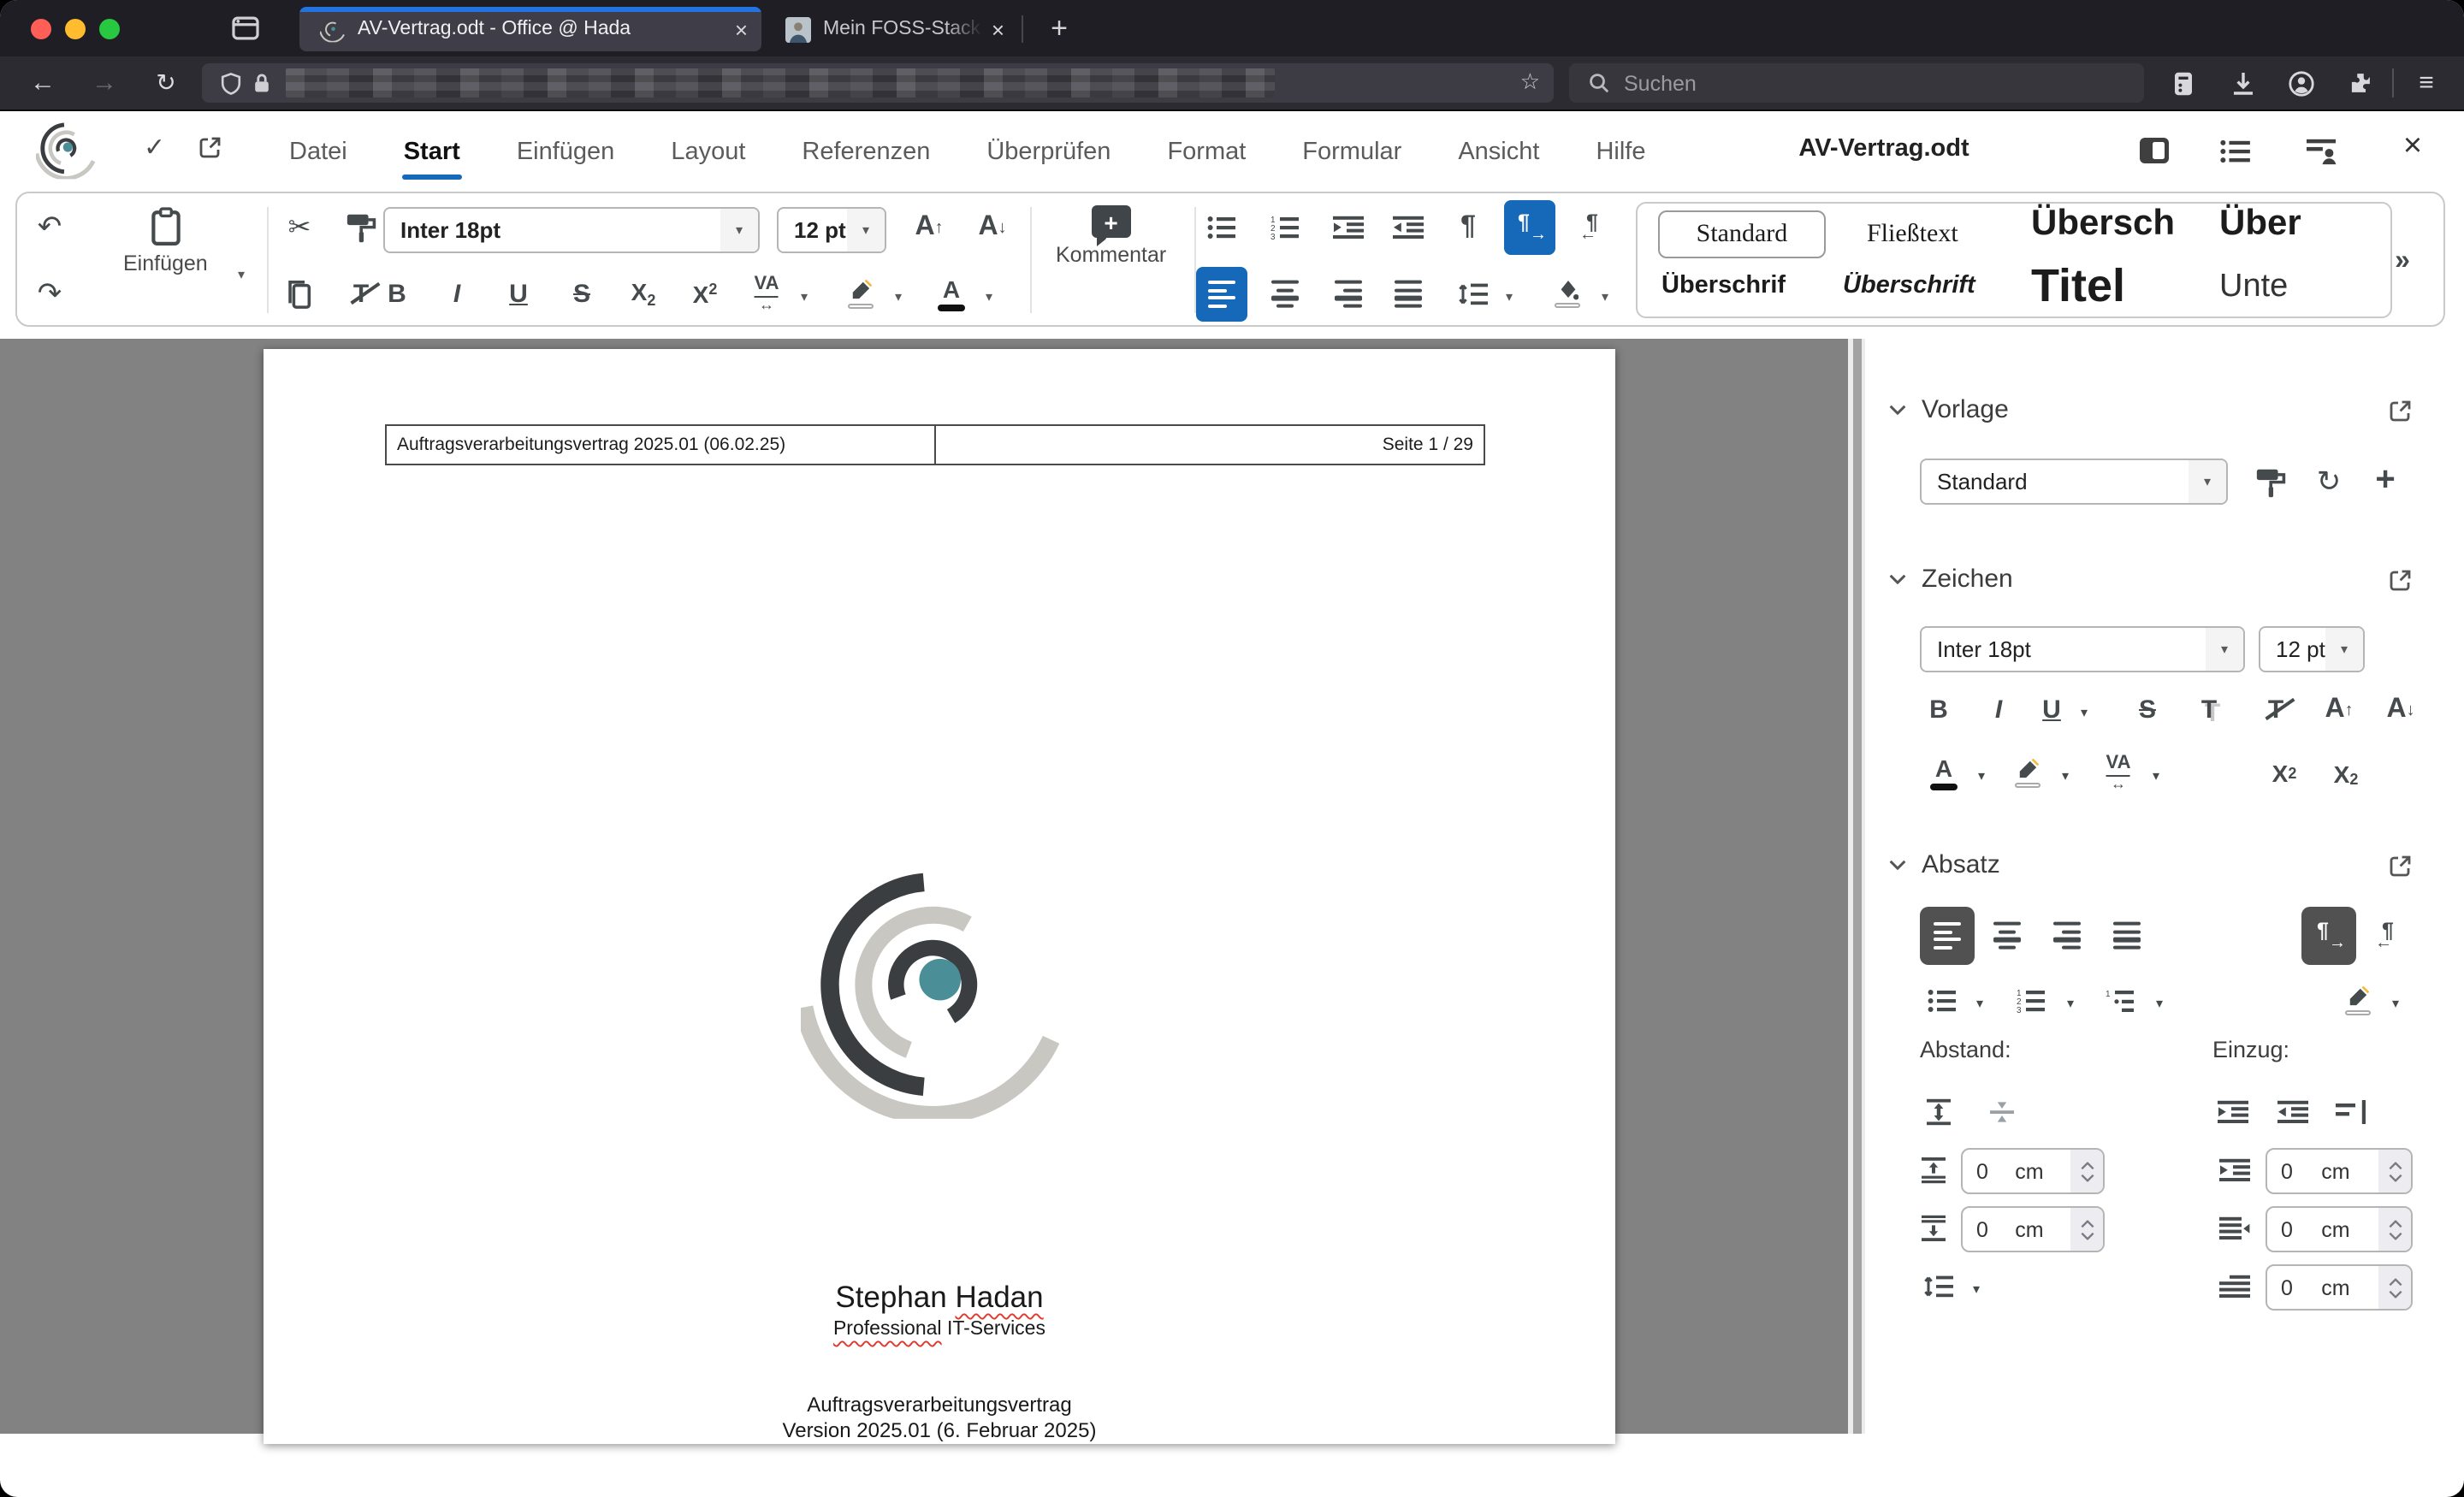 Image resolution: width=2464 pixels, height=1497 pixels. Describe the element at coordinates (1976, 1289) in the screenshot. I see `sb-line-spacing-caret: ▾` at that location.